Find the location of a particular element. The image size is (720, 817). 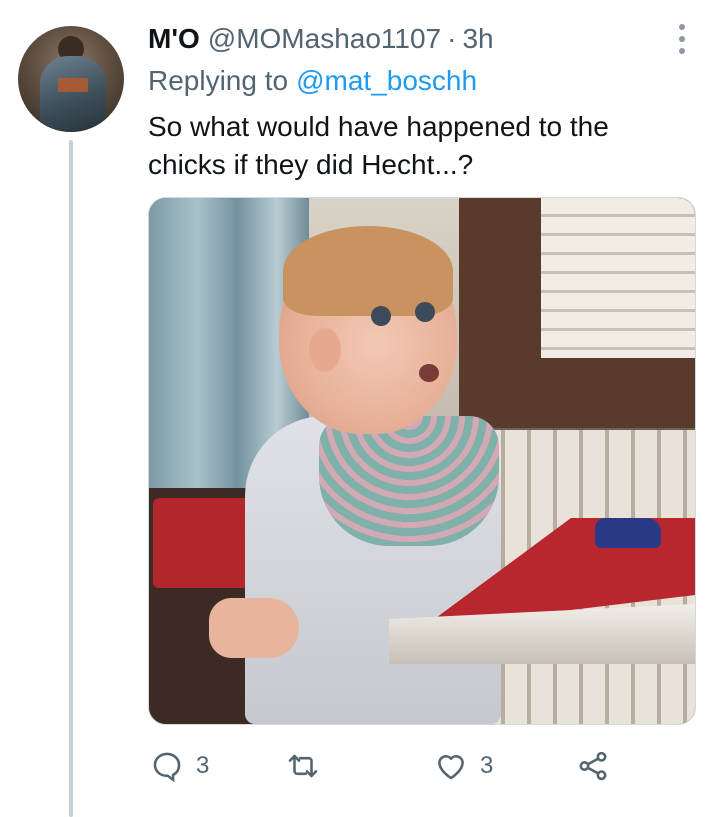

reply-mention-link: @mat_boschh is located at coordinates (386, 80).